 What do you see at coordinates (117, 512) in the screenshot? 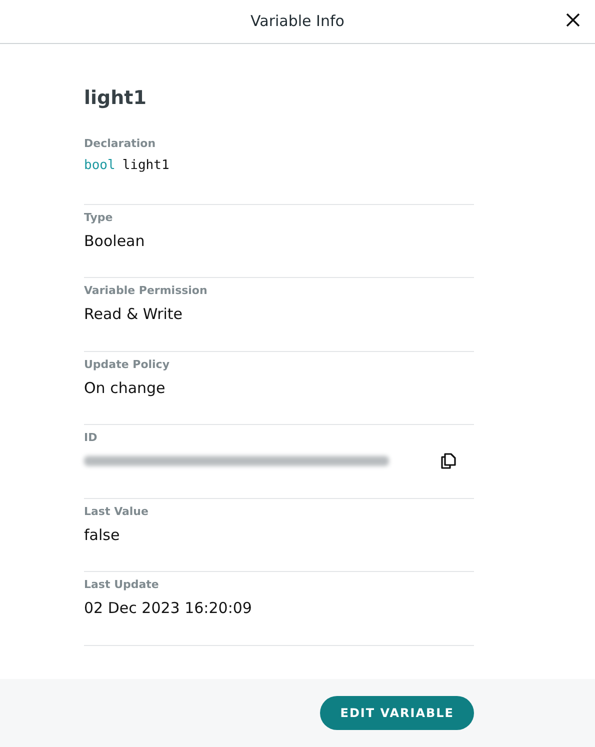
I see `field-label: Last Value` at bounding box center [117, 512].